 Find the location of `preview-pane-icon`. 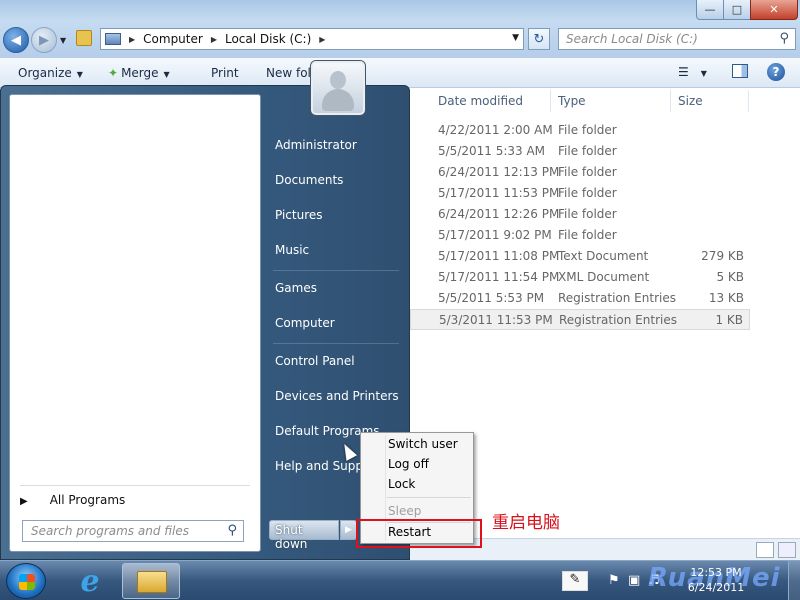

preview-pane-icon is located at coordinates (740, 71).